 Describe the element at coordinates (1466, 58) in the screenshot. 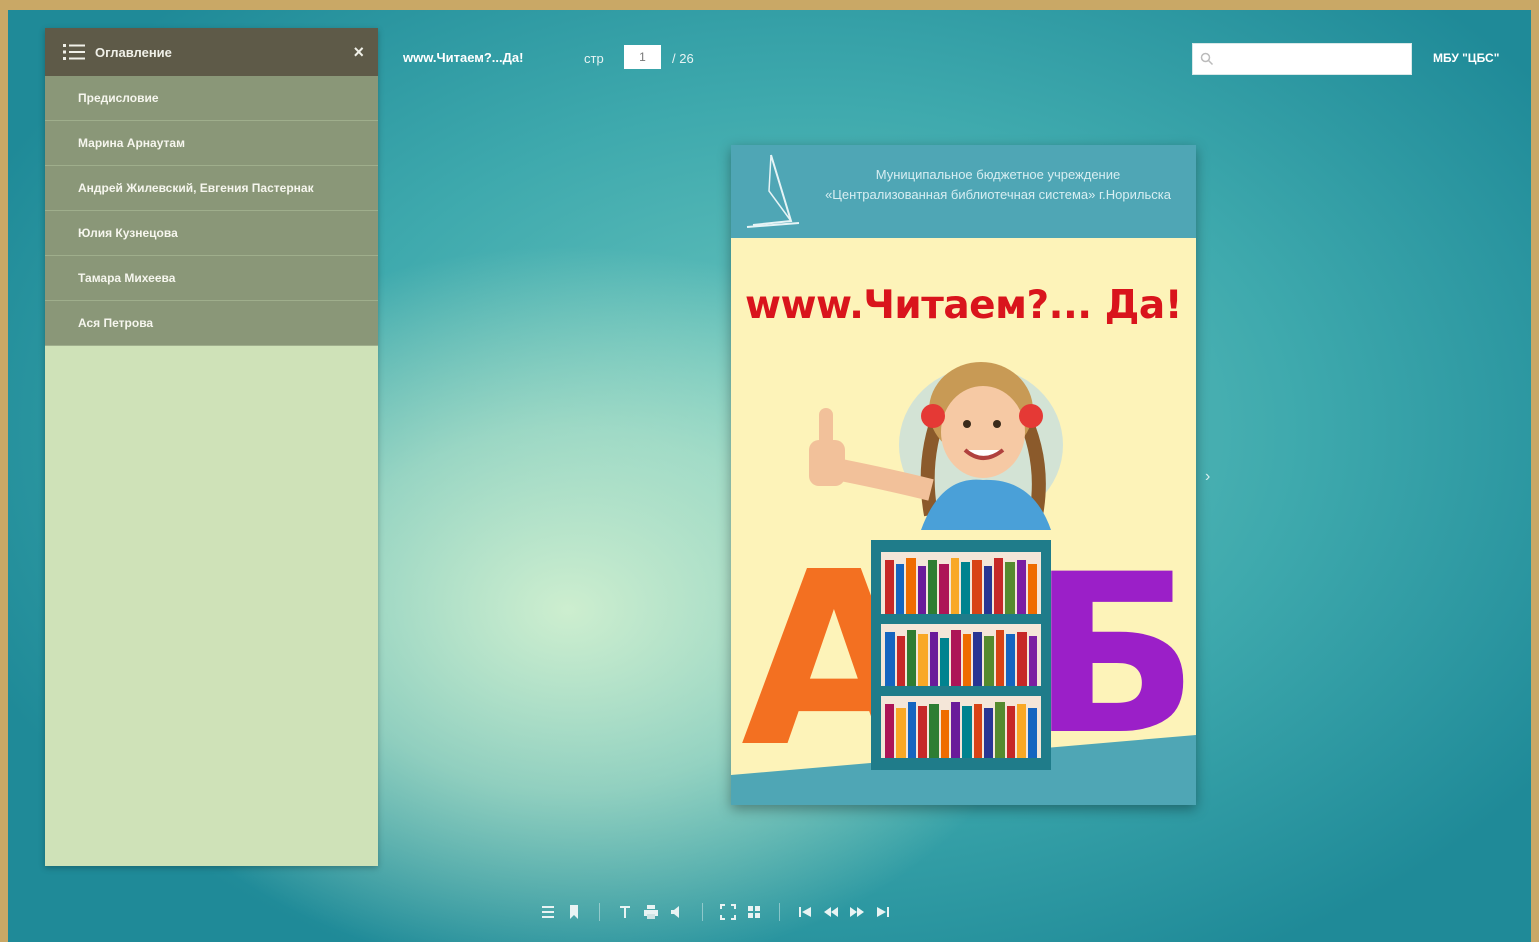

I see `org-name: МБУ "ЦБС"` at that location.